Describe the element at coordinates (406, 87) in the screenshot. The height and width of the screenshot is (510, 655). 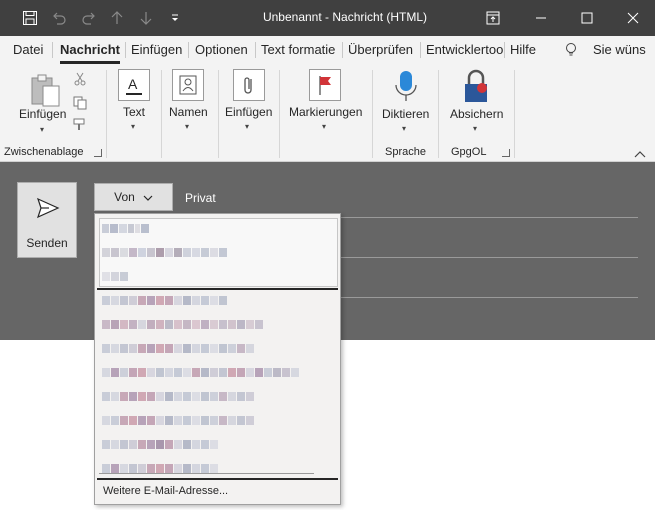
I see `microphone-icon` at that location.